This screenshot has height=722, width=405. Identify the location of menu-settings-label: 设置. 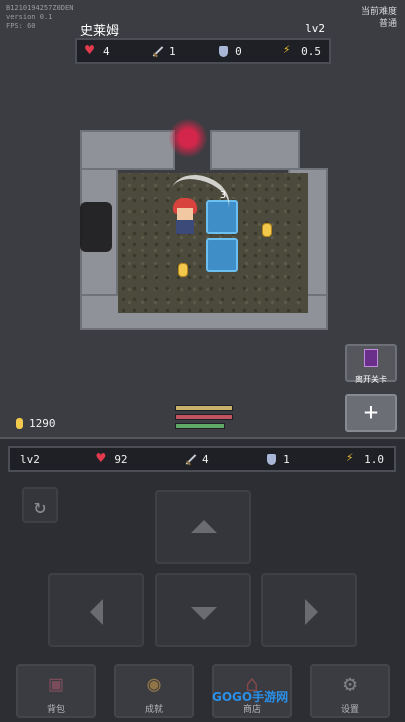
(349, 710).